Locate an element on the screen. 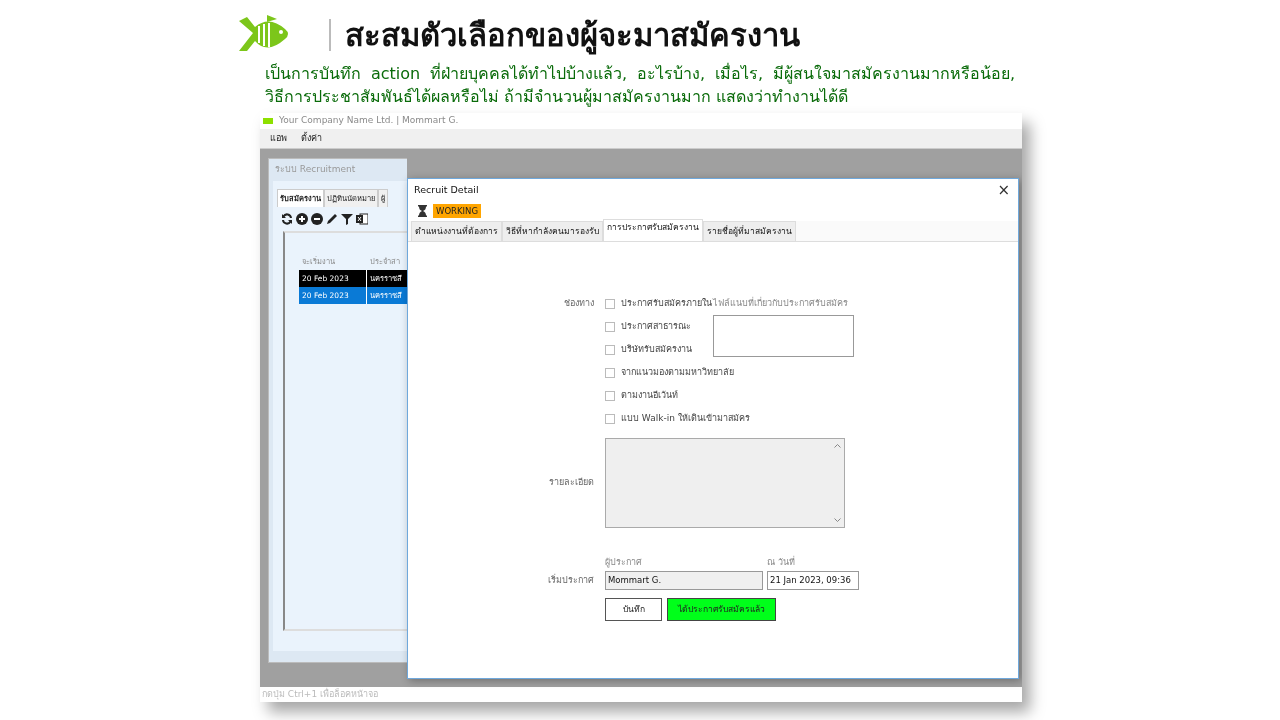  menu-item: แอพ is located at coordinates (278, 138).